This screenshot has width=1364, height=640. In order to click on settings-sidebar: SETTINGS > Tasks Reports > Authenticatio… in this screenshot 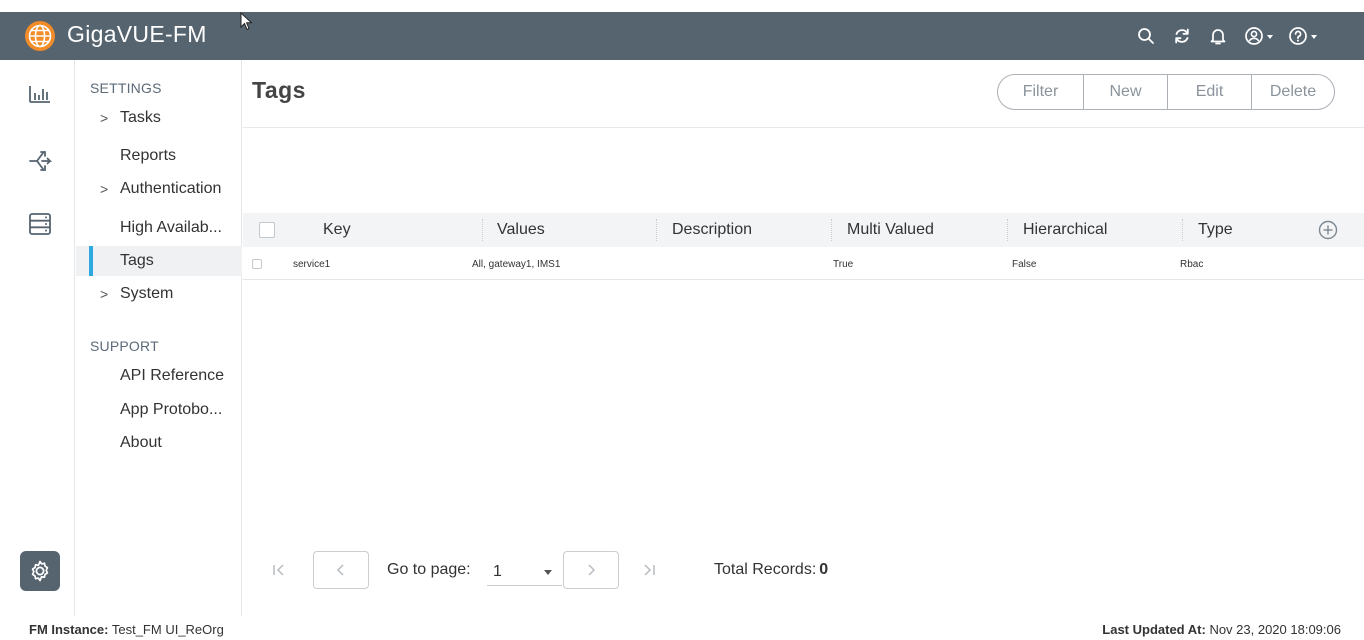, I will do `click(159, 338)`.